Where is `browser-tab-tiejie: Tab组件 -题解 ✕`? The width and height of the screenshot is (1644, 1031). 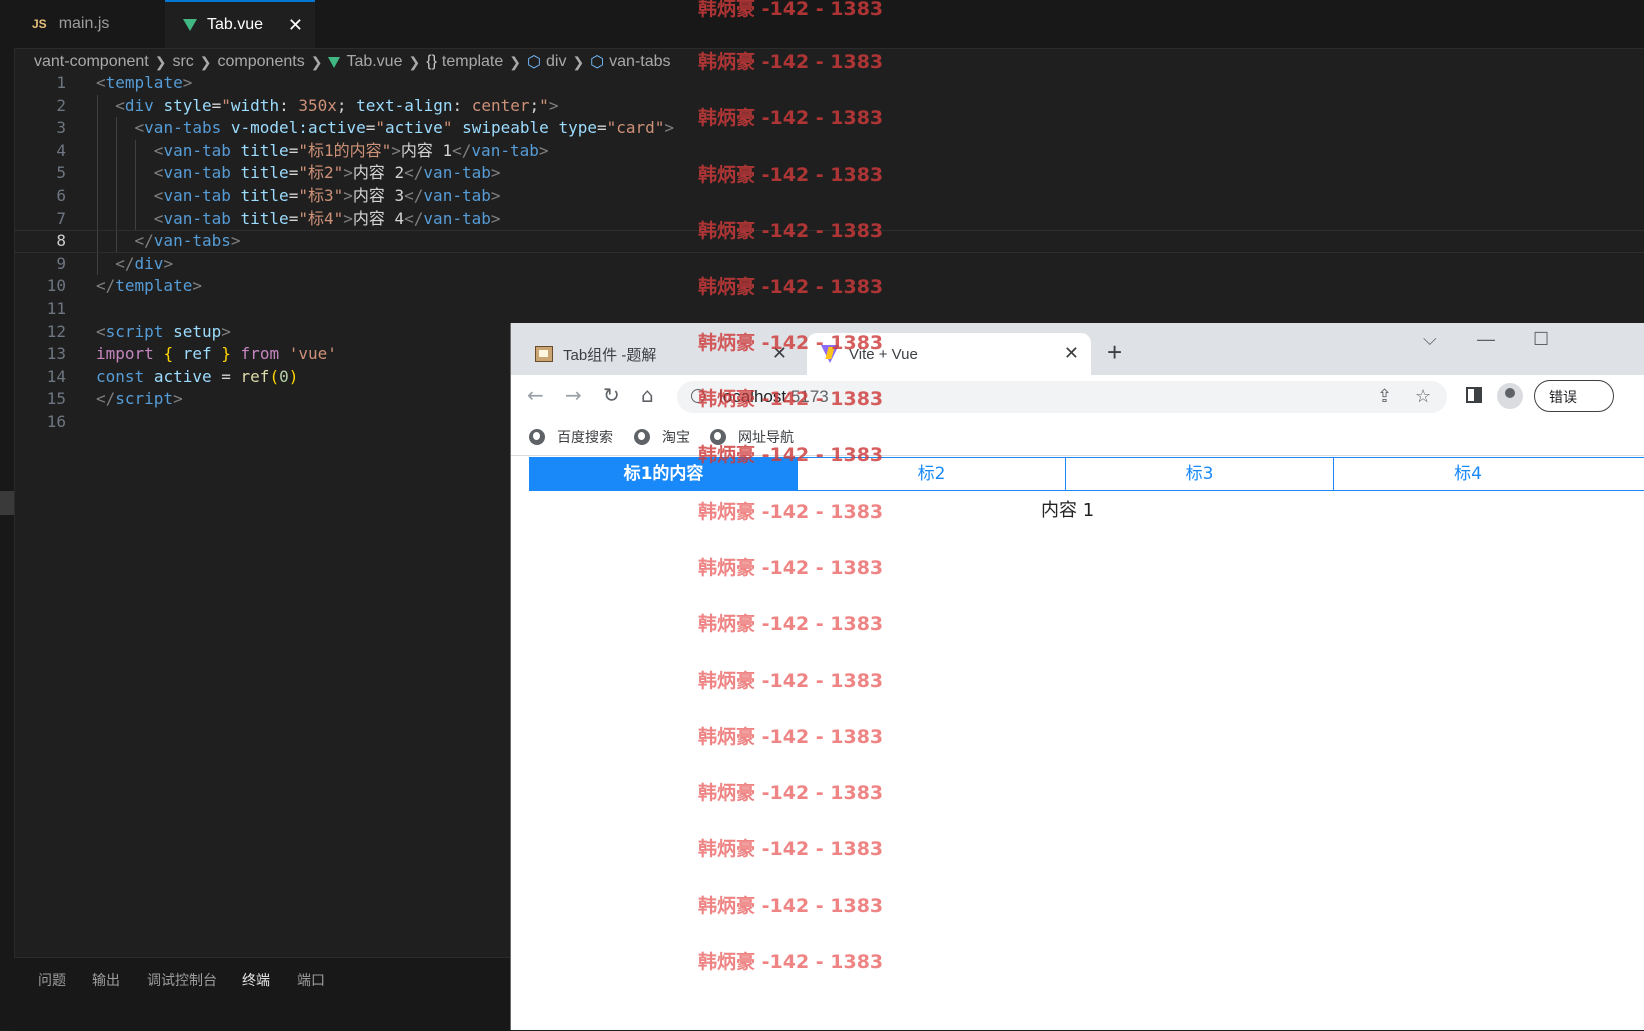
browser-tab-tiejie: Tab组件 -题解 ✕ is located at coordinates (660, 354).